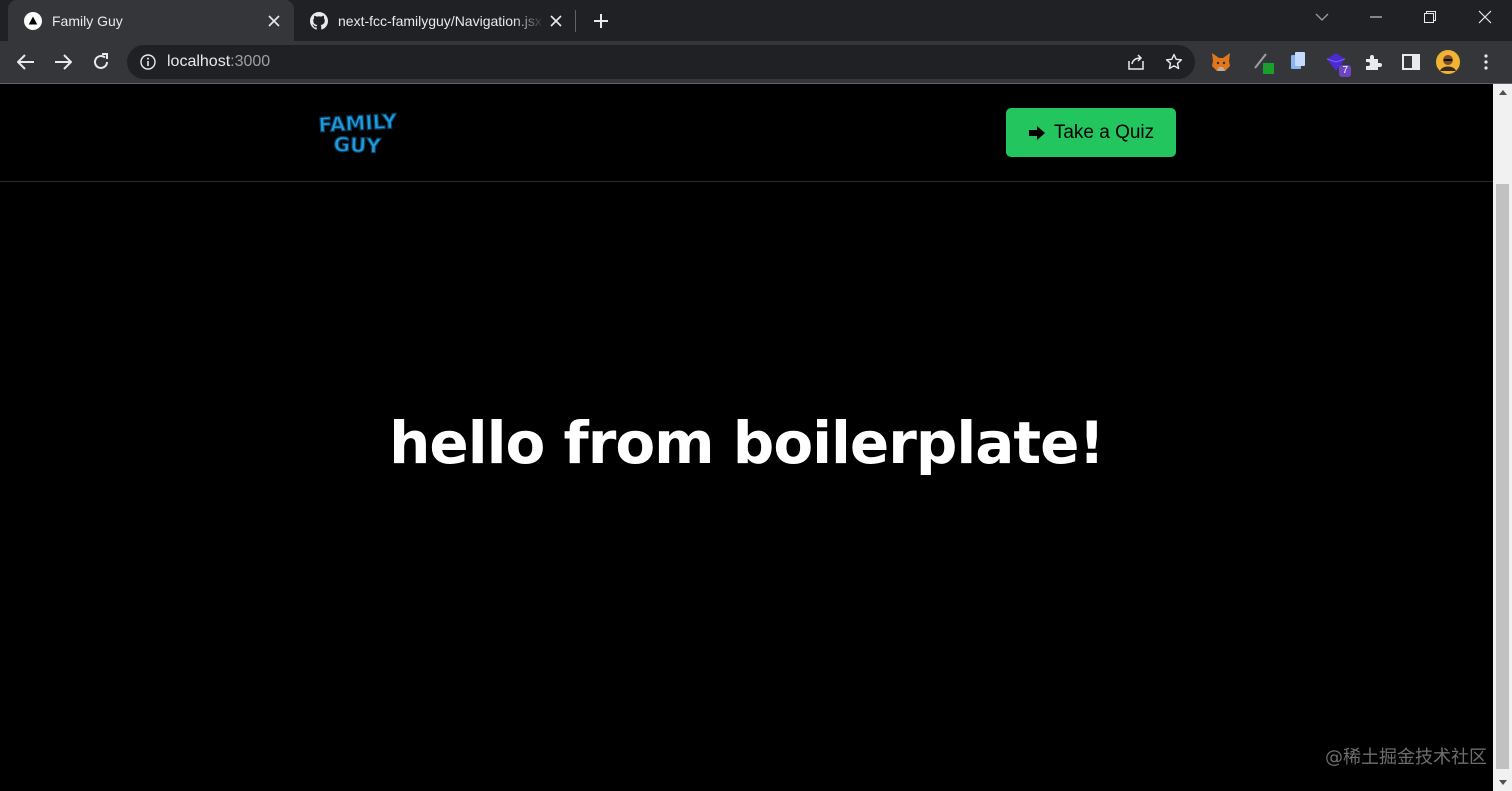  I want to click on tab-github-navigation: next-fcc-familyguy/Navigation.jsx, so click(435, 20).